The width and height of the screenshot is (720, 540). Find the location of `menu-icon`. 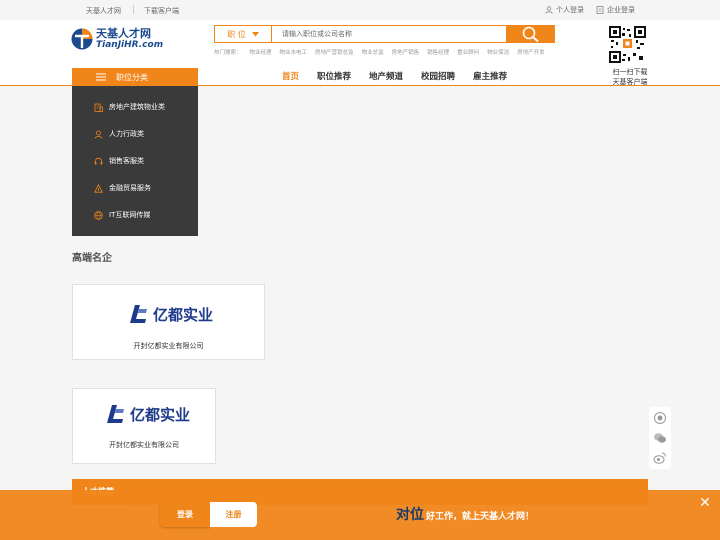

menu-icon is located at coordinates (101, 77).